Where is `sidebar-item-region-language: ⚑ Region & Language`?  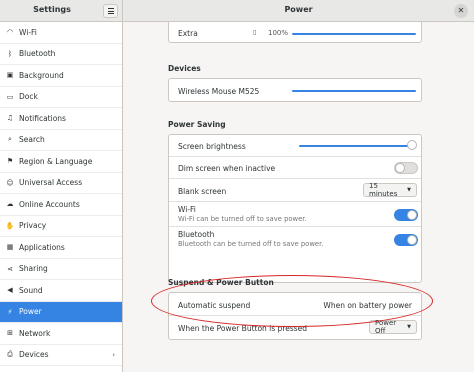
sidebar-item-region-language: ⚑ Region & Language is located at coordinates (61, 162).